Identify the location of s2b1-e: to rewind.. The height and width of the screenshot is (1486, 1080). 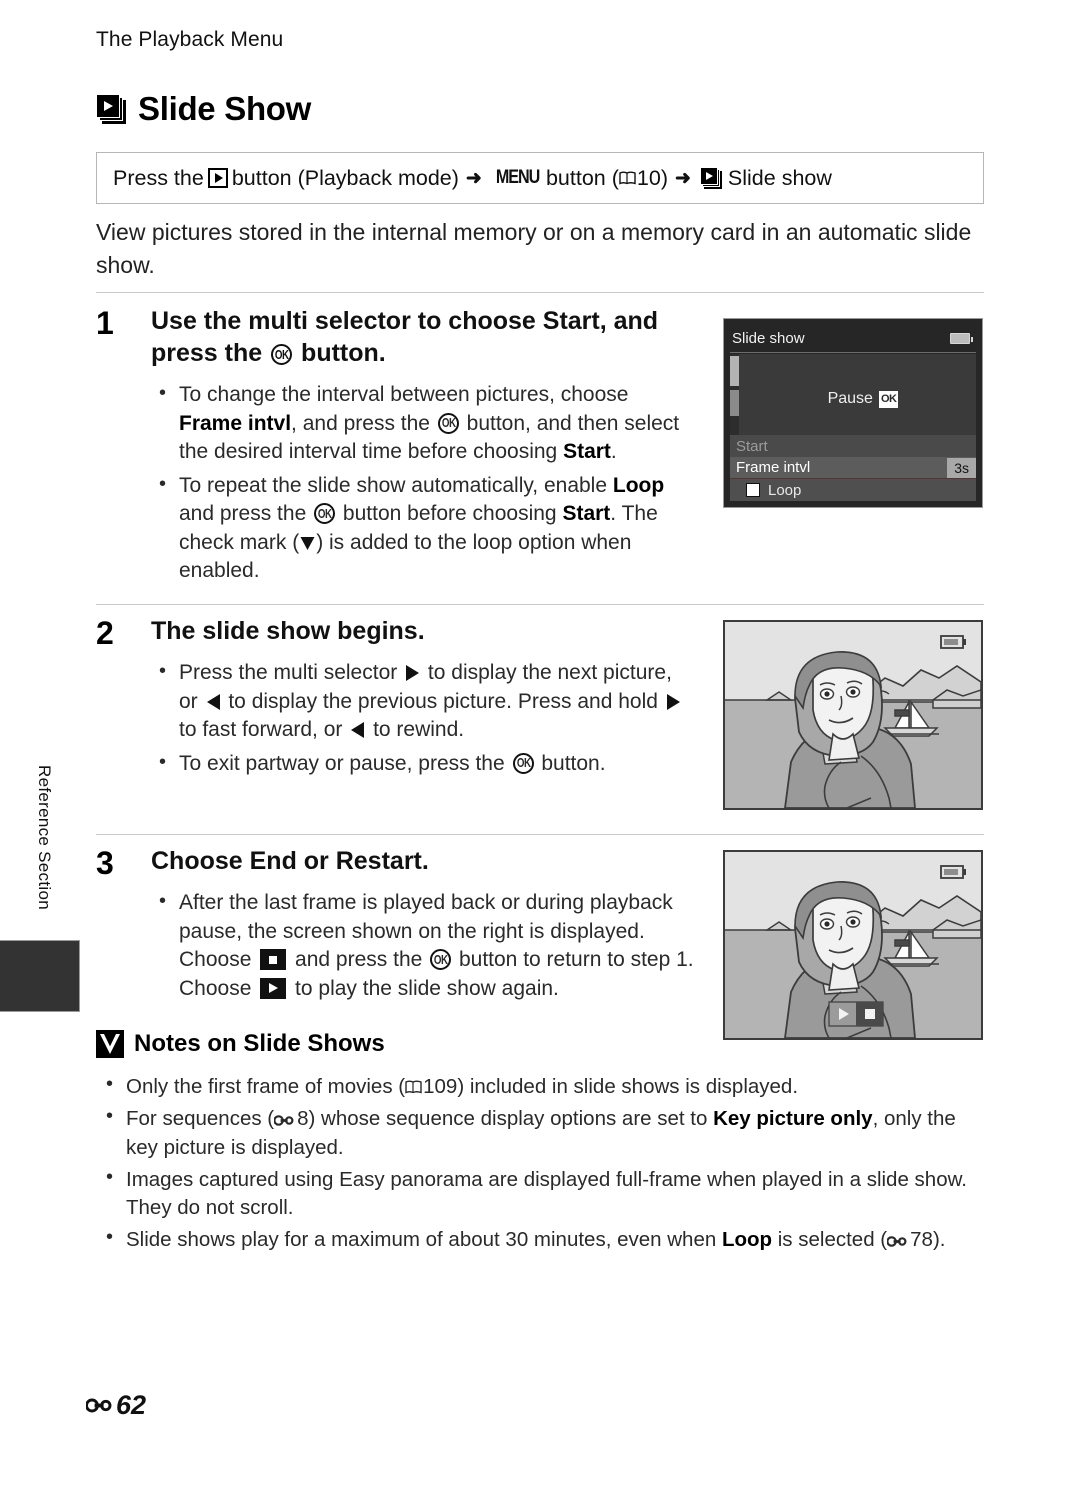
(416, 730).